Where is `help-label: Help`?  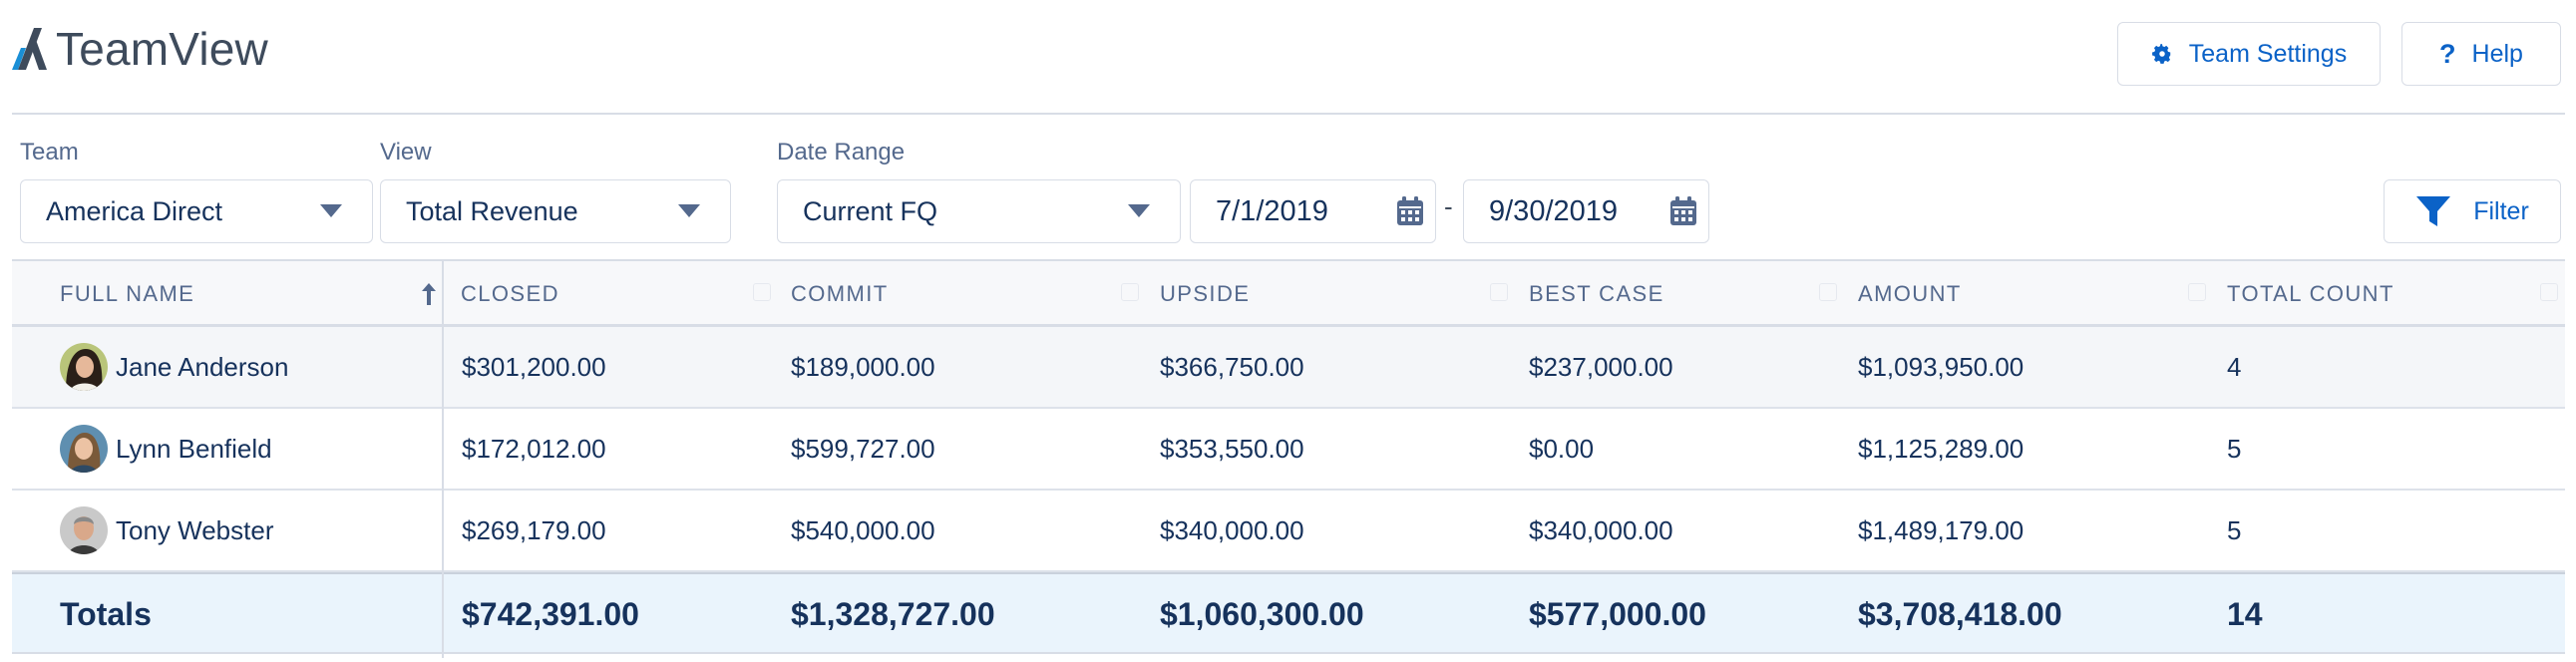 help-label: Help is located at coordinates (2497, 53).